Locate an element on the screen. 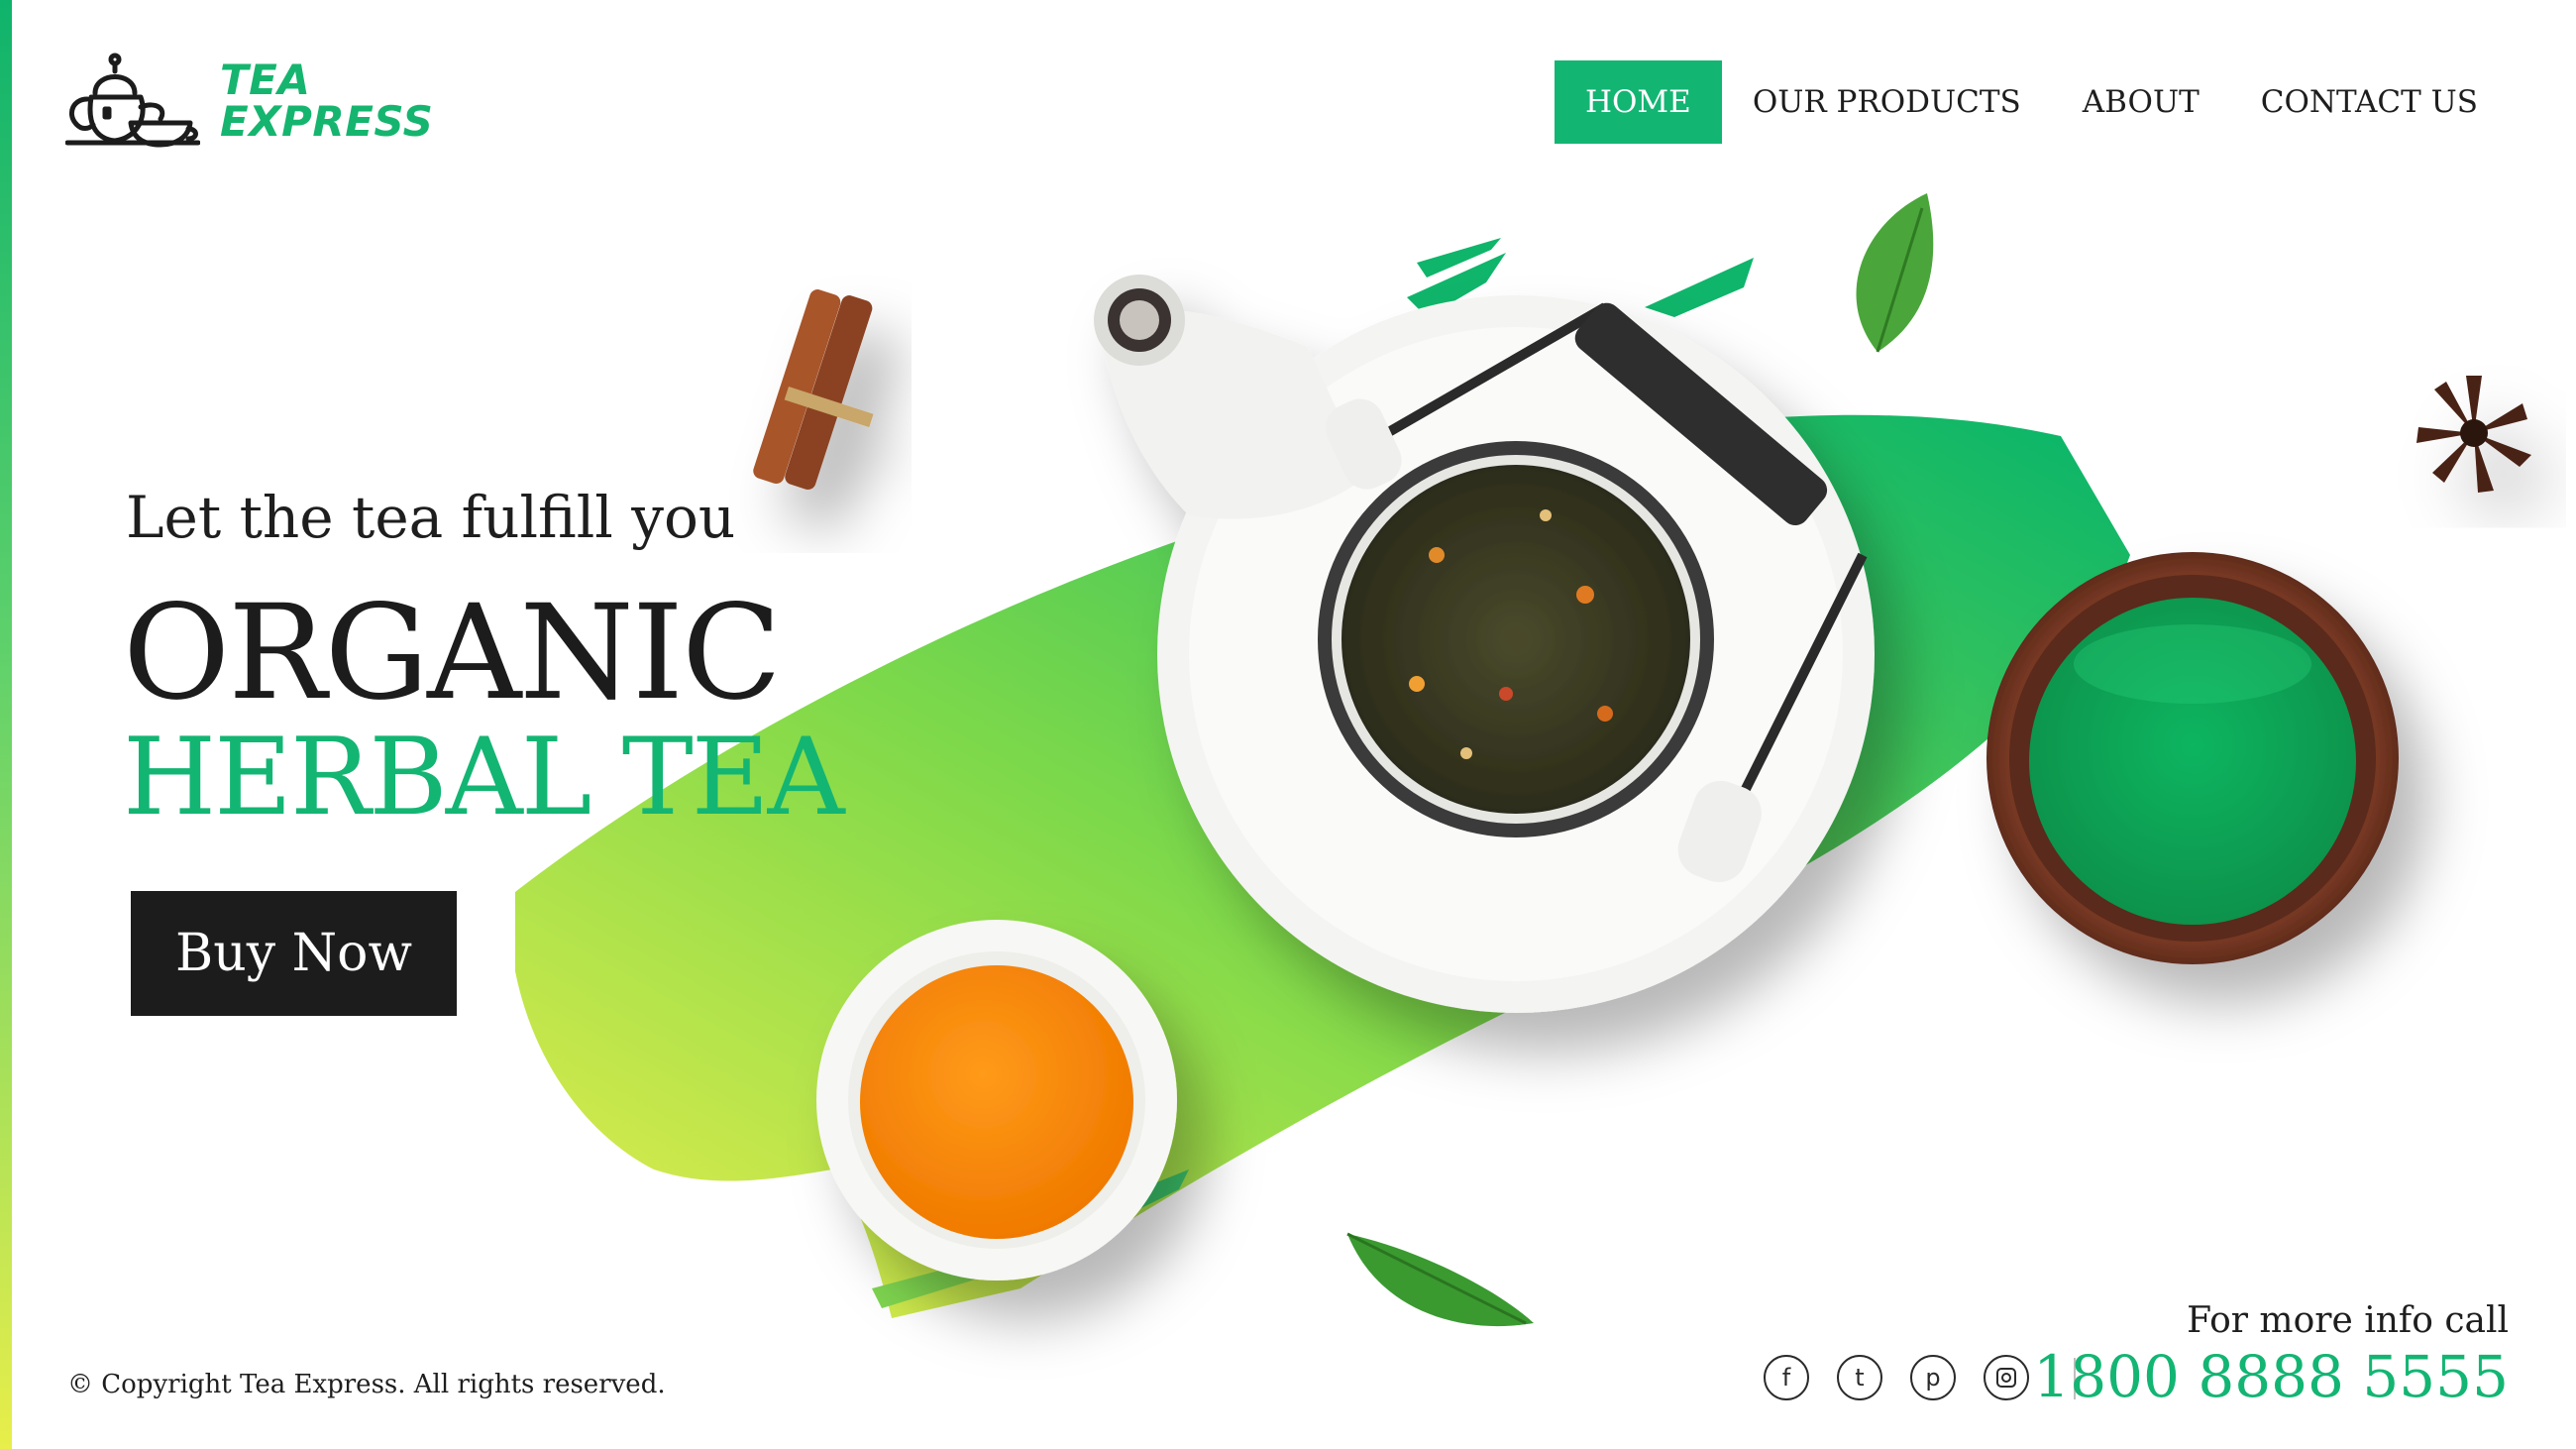  brand-logo: TEA EXPRESS is located at coordinates (249, 101).